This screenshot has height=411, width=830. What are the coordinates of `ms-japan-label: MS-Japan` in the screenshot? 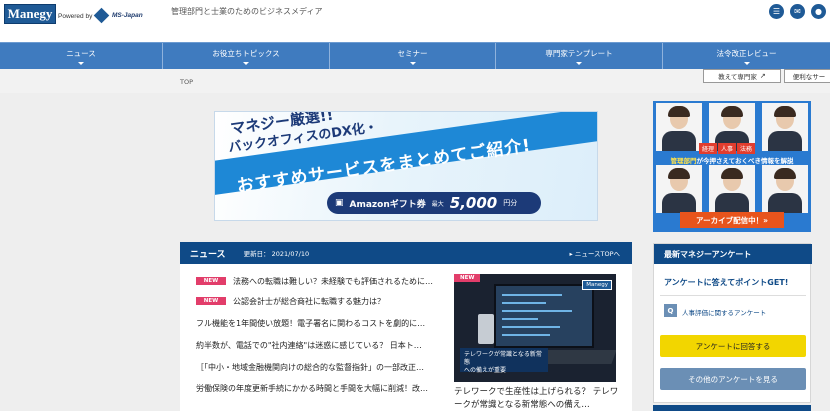 It's located at (127, 15).